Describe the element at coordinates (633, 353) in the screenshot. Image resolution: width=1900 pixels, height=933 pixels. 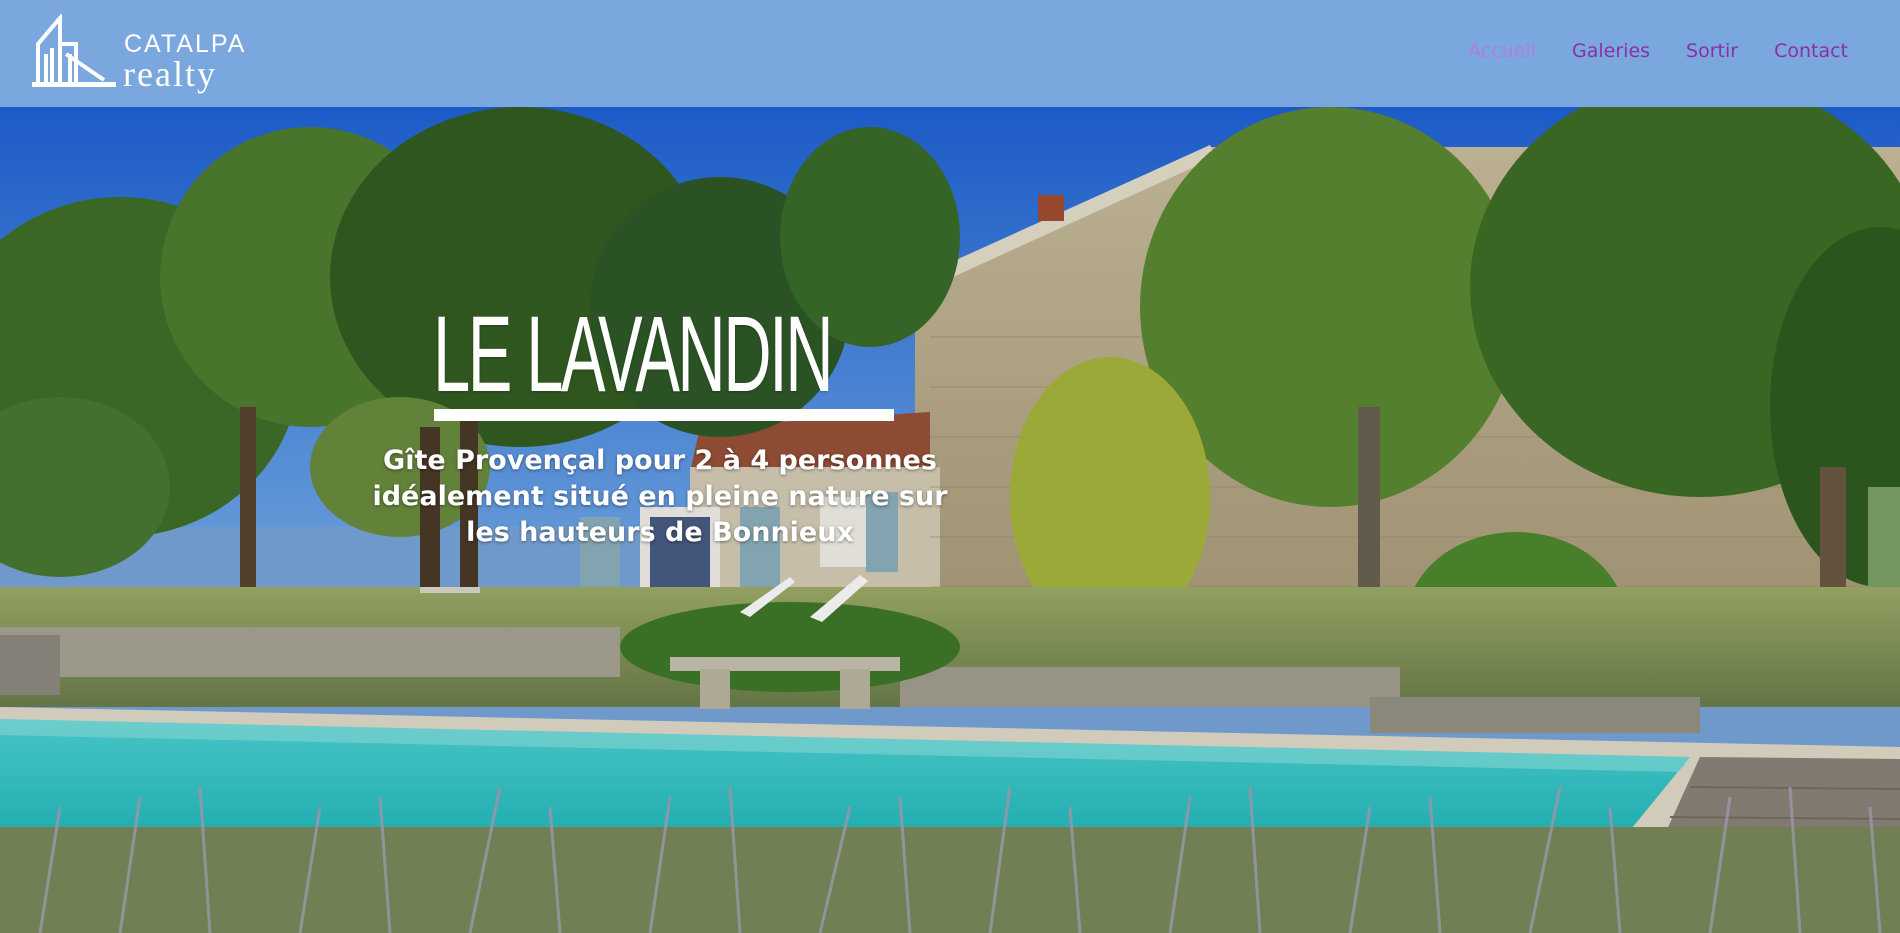
I see `hero-title: LE LAVANDIN` at that location.